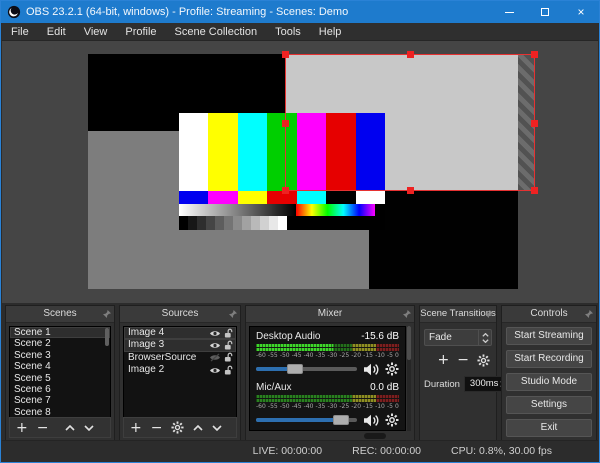 The width and height of the screenshot is (600, 463). Describe the element at coordinates (288, 32) in the screenshot. I see `menu-tools: Tools` at that location.